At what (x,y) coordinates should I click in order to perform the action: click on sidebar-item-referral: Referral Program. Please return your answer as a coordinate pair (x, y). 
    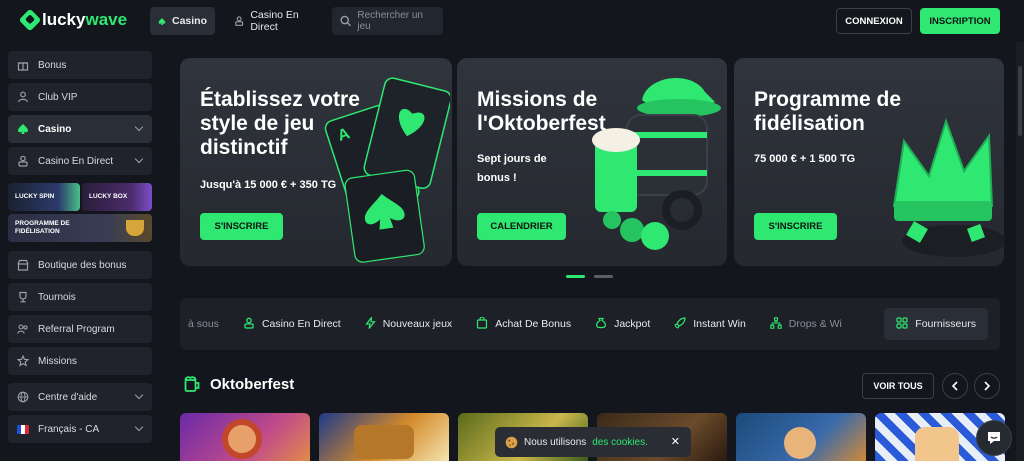
    Looking at the image, I should click on (80, 329).